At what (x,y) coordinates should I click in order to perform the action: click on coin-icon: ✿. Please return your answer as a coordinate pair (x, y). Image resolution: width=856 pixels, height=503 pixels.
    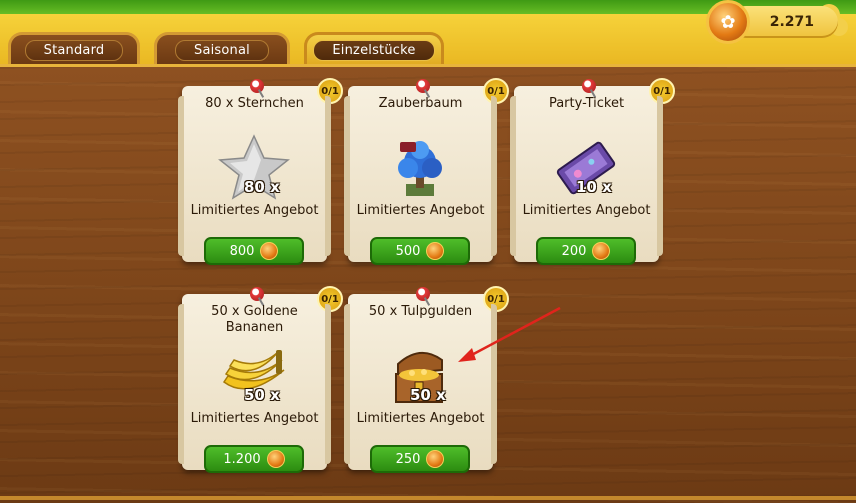
    Looking at the image, I should click on (728, 22).